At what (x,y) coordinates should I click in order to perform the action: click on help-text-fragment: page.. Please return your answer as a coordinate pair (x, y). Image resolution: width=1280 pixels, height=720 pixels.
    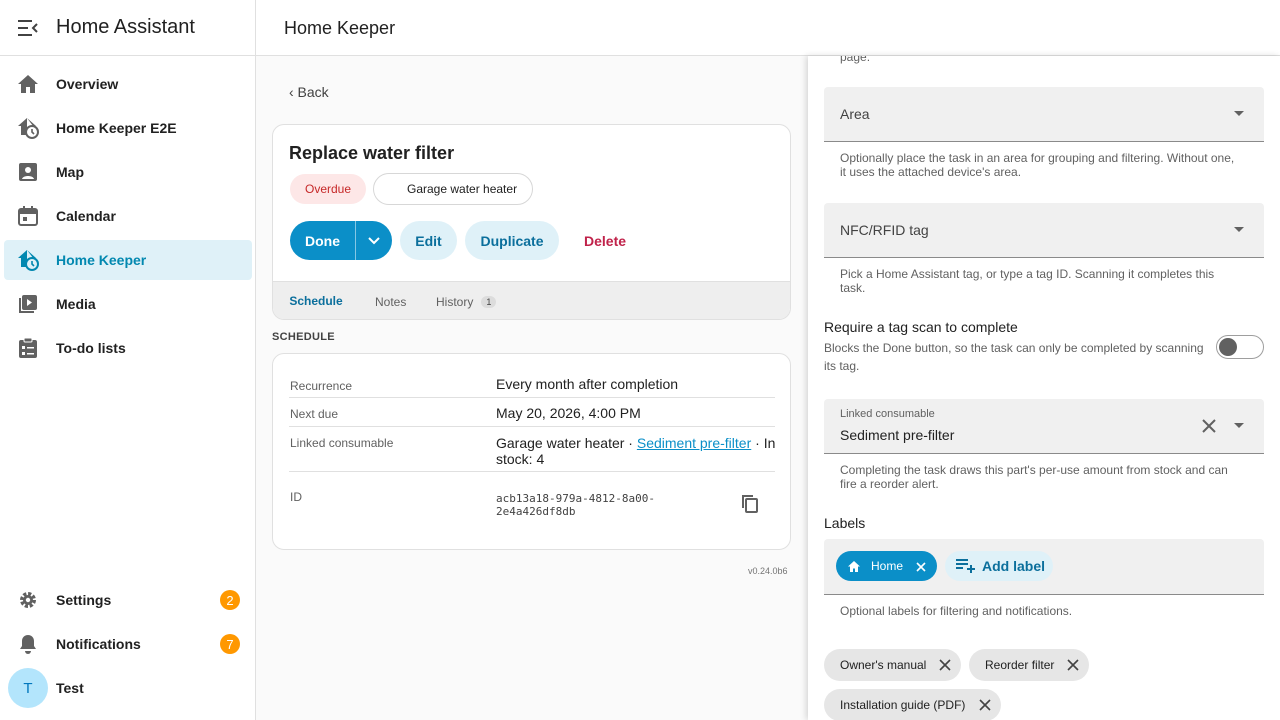
    Looking at the image, I should click on (855, 60).